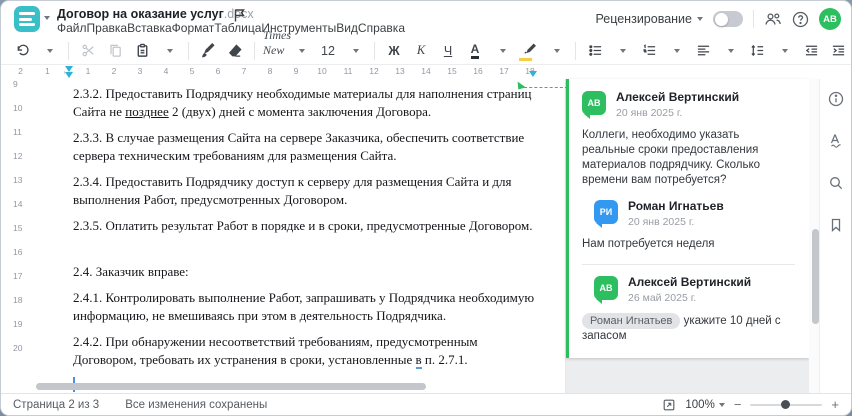 The image size is (852, 416). Describe the element at coordinates (412, 72) in the screenshot. I see `horizontal-ruler: 21 1 2 3 4 5 6 7 8 9 10 11 12 13 14 15 16 17 18` at that location.